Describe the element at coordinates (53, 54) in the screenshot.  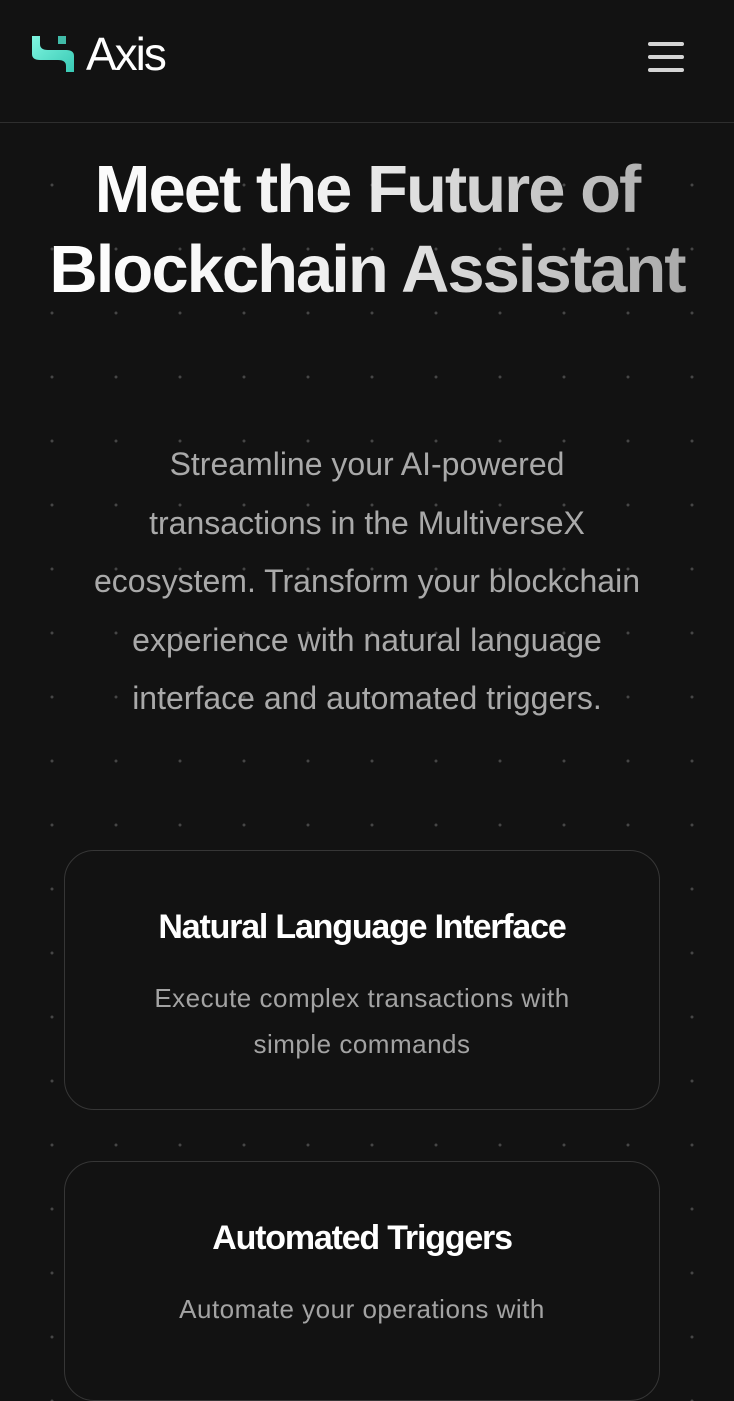
I see `axis-logo-icon` at that location.